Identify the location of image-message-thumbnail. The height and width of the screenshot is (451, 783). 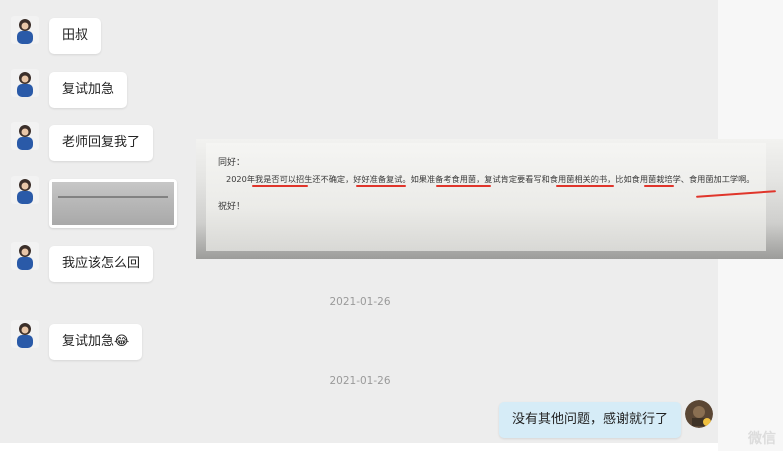
(113, 203).